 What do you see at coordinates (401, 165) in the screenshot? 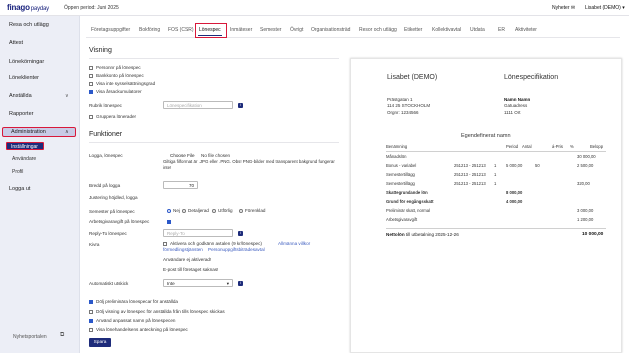
I see `preview-cell-name: Bonus - variabel` at bounding box center [401, 165].